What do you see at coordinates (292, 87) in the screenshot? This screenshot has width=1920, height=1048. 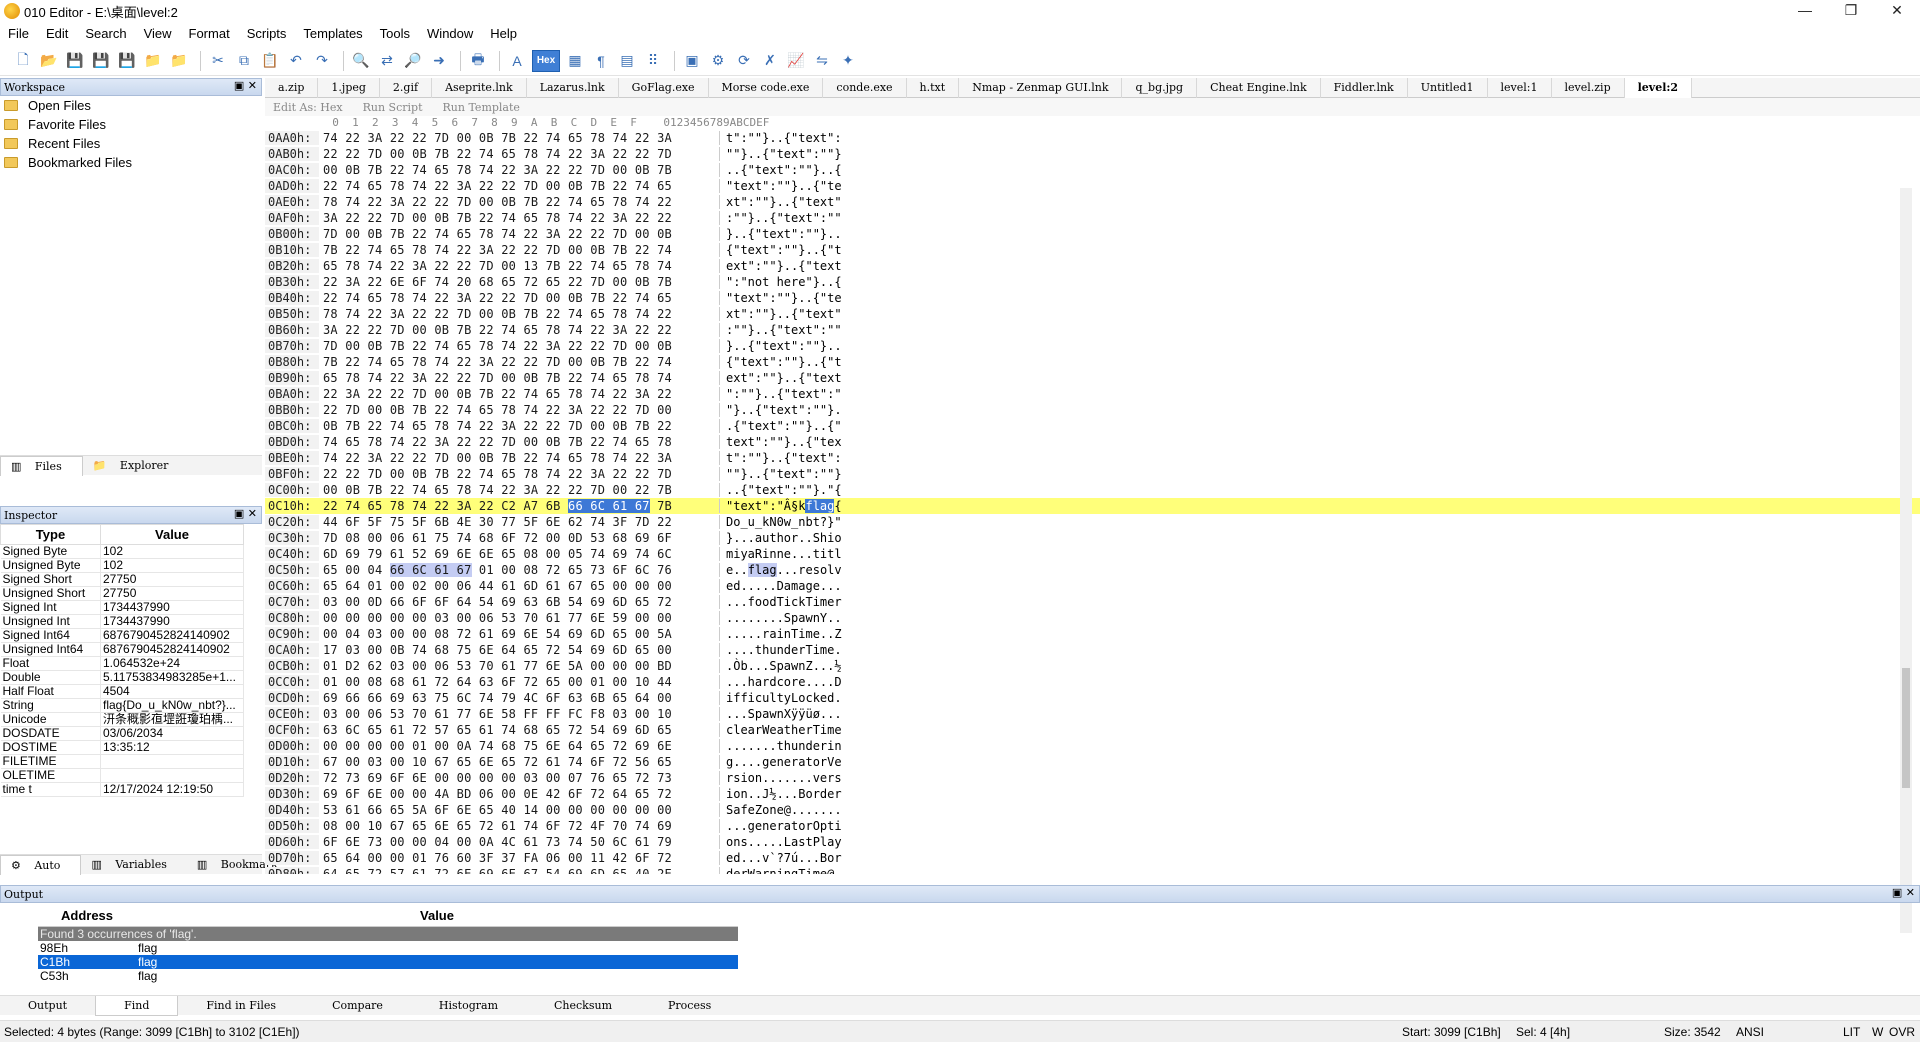 I see `file-tab: a.zip` at bounding box center [292, 87].